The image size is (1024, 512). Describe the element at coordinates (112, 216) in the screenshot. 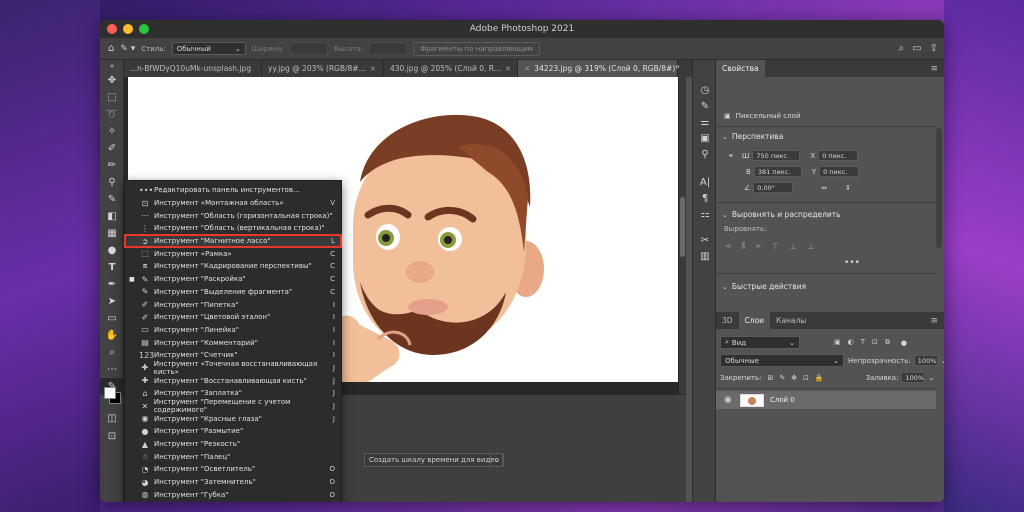

I see `eraser-tool-icon: ◧` at that location.